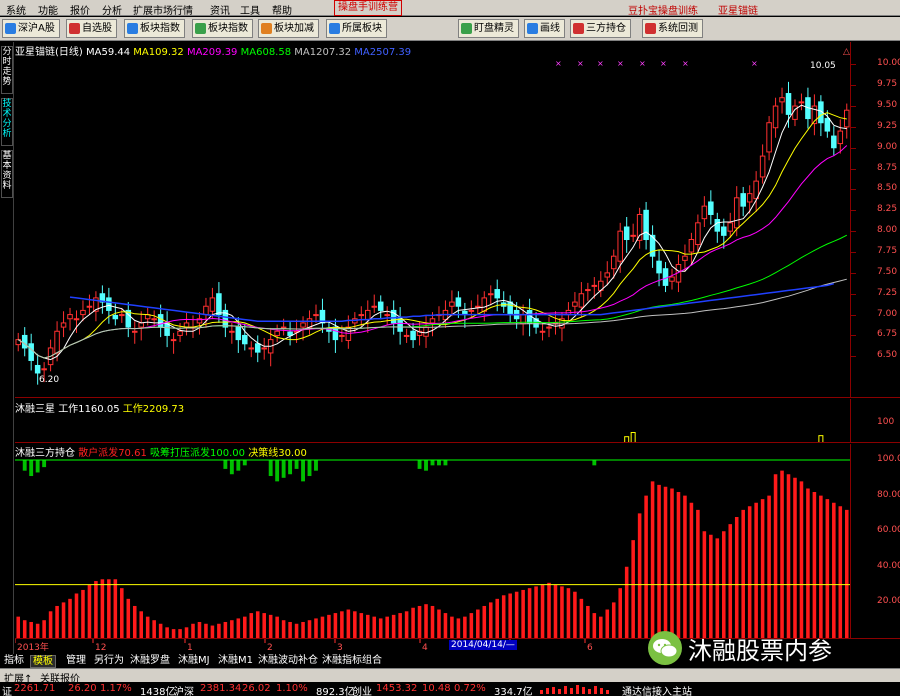 This screenshot has height=696, width=900. What do you see at coordinates (76, 661) in the screenshot?
I see `tab-manage: 管理` at bounding box center [76, 661].